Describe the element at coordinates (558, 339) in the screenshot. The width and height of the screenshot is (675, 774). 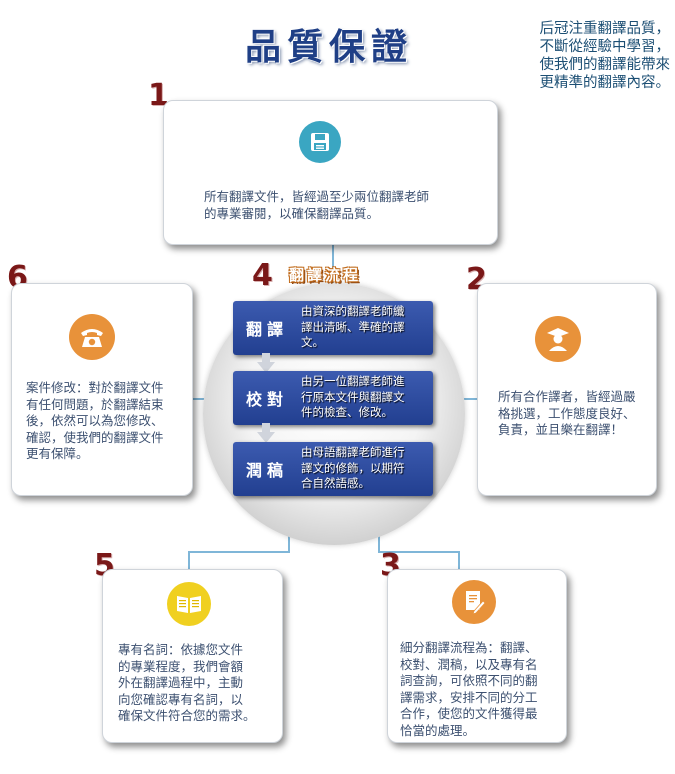
I see `graduate-person-icon` at that location.